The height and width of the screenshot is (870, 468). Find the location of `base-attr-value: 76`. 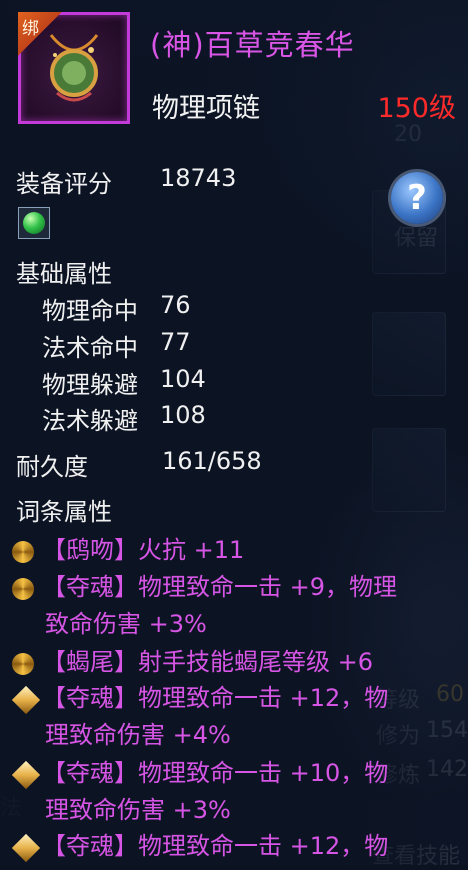

base-attr-value: 76 is located at coordinates (175, 305).